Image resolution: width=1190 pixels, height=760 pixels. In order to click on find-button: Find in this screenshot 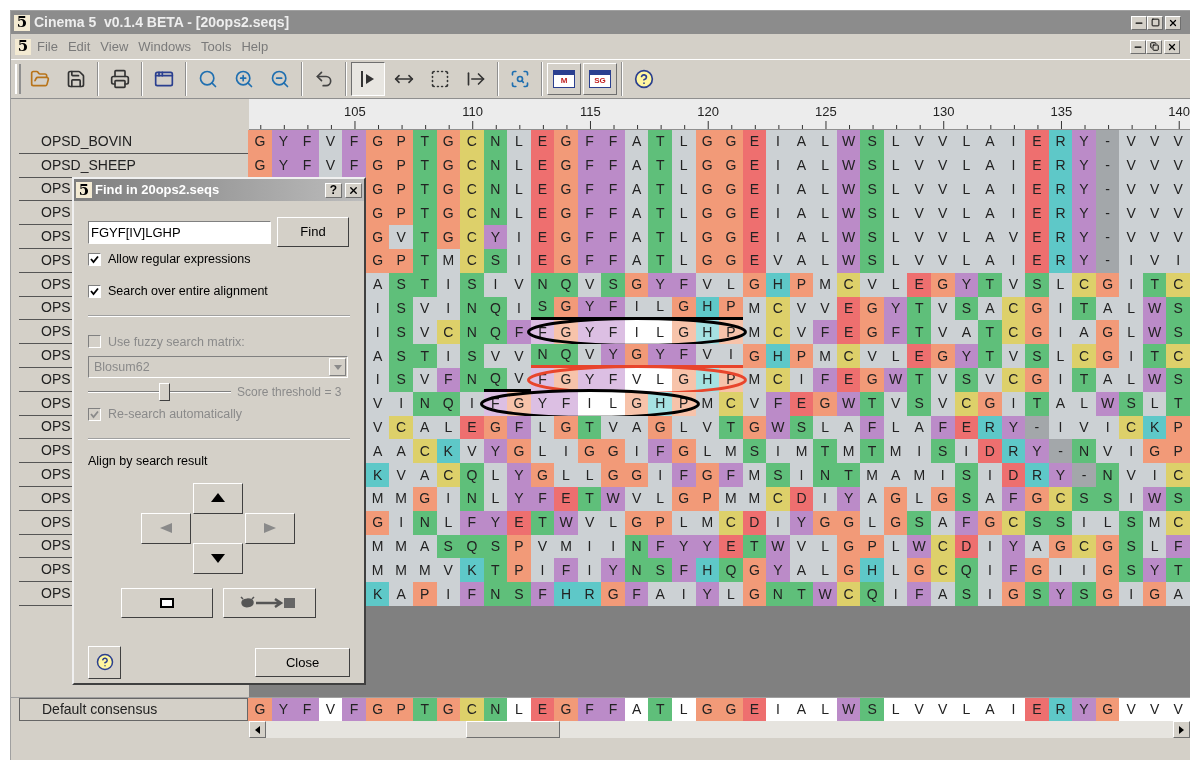, I will do `click(313, 232)`.